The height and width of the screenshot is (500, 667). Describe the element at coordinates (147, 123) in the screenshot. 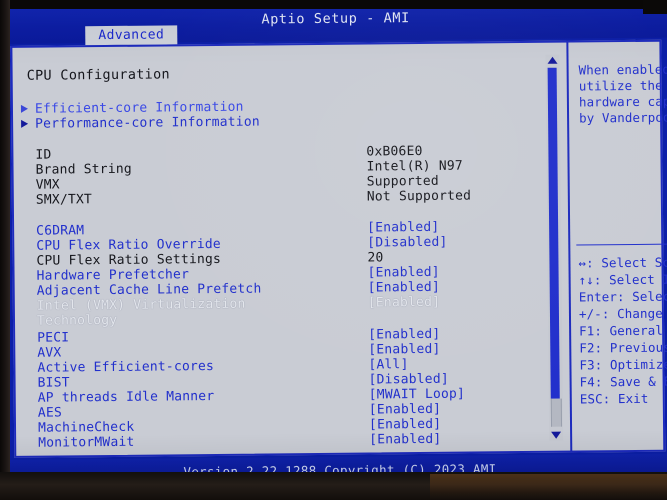

I see `menu-item-label: Performance-core Information` at that location.